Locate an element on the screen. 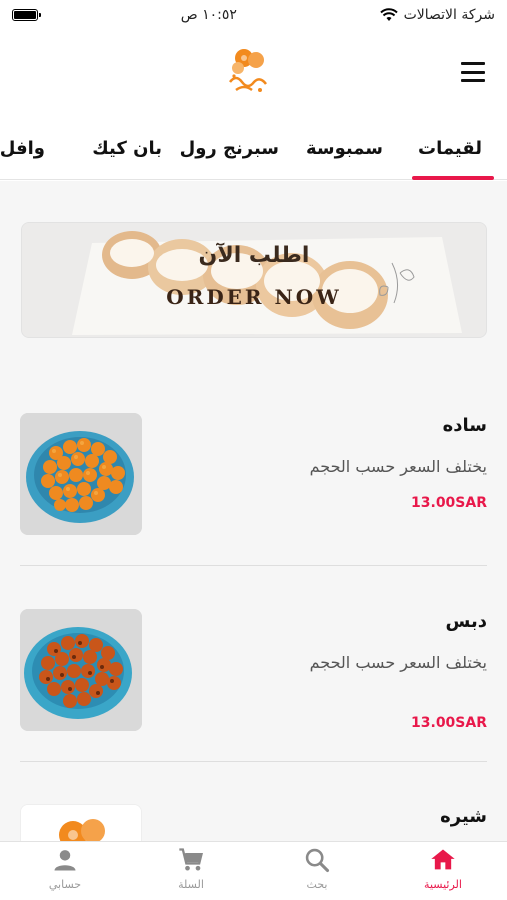 This screenshot has width=507, height=900. banner-title: اطلب الآن is located at coordinates (254, 255).